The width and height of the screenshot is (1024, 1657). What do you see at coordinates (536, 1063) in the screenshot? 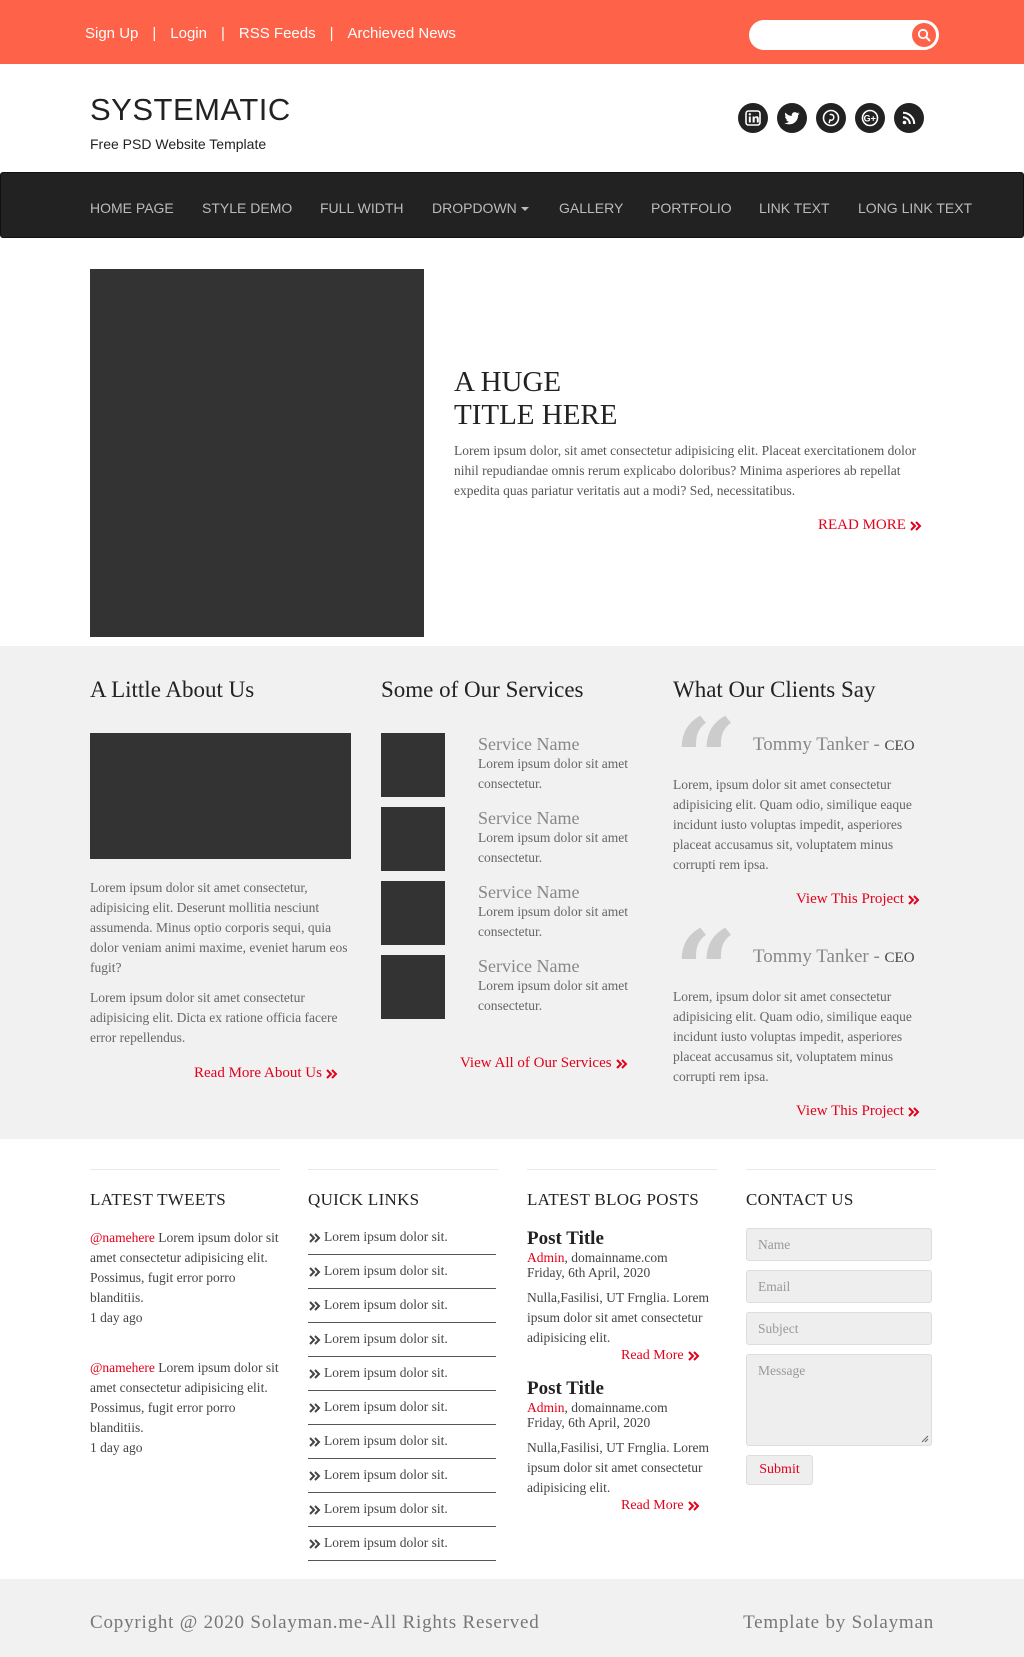
I see `view-all-services-label: View All of Our Services` at bounding box center [536, 1063].